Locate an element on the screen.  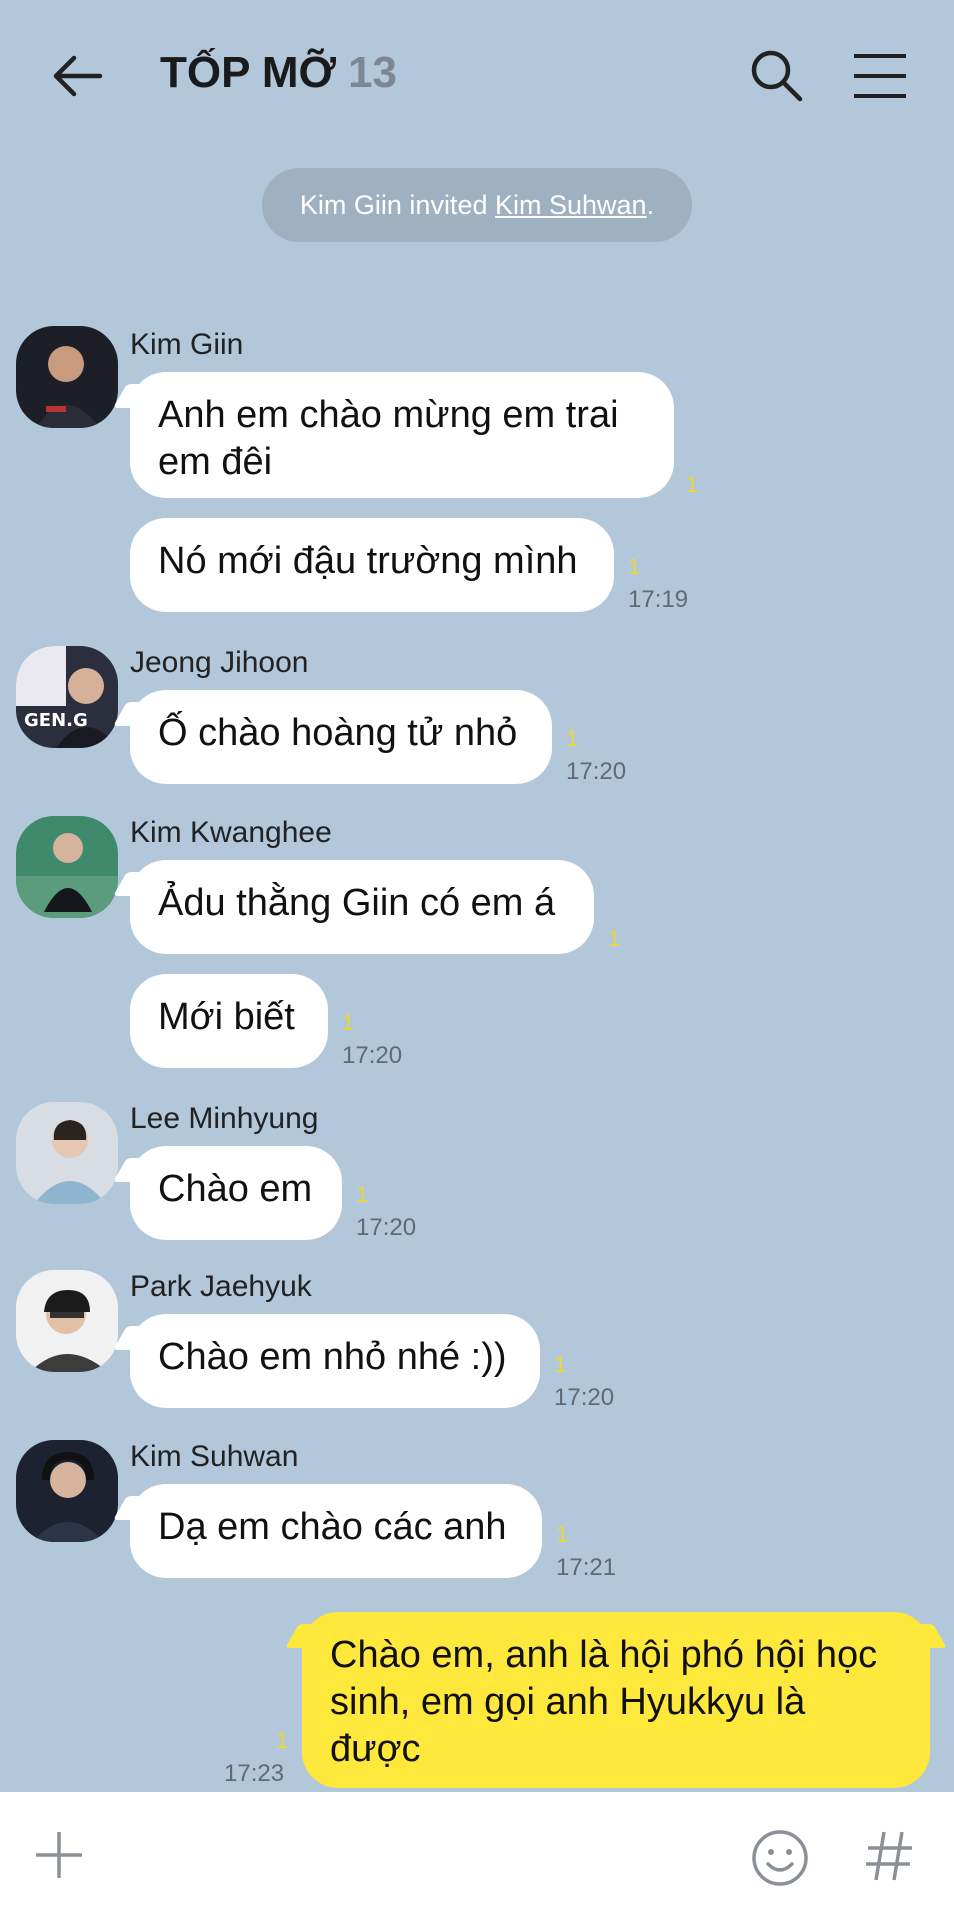
invite-notice: Kim Giin invited Kim Suhwan. is located at coordinates (477, 205).